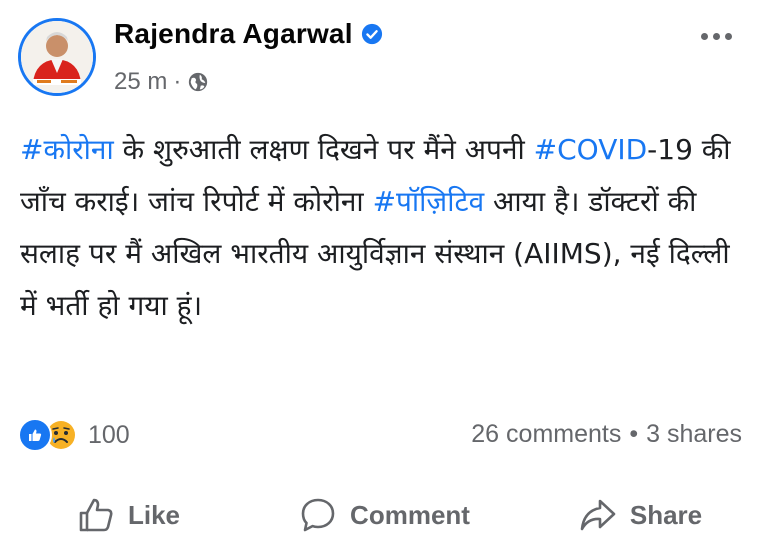  What do you see at coordinates (384, 434) in the screenshot?
I see `post-stats: 100 26 comments • 3 shares` at bounding box center [384, 434].